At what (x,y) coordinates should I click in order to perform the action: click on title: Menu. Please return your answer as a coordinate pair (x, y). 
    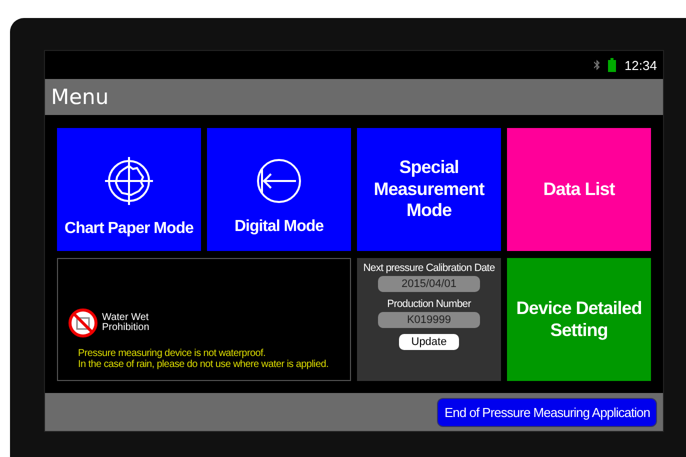
    Looking at the image, I should click on (80, 97).